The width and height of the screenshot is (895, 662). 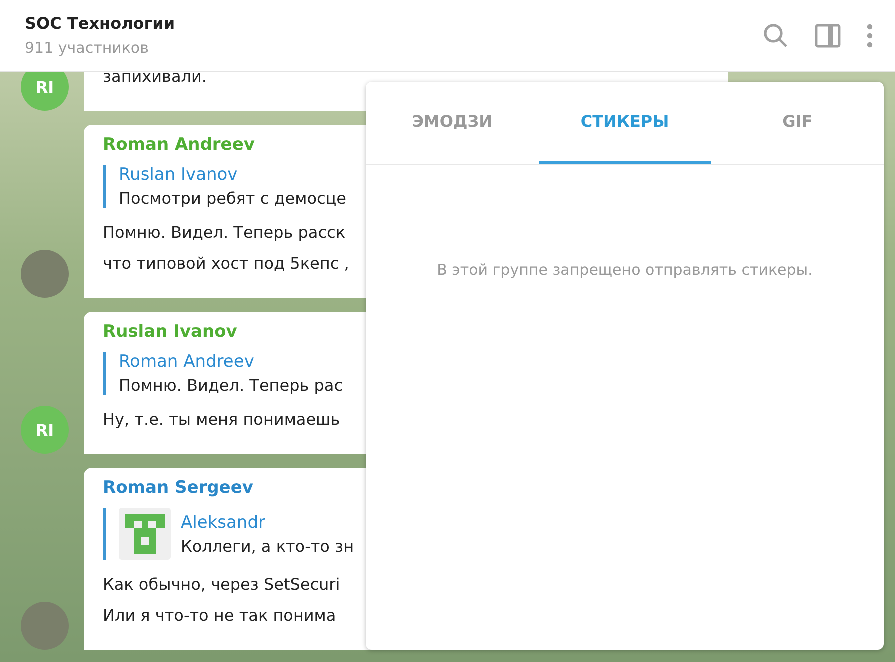 What do you see at coordinates (87, 48) in the screenshot?
I see `member-count: 911 участников` at bounding box center [87, 48].